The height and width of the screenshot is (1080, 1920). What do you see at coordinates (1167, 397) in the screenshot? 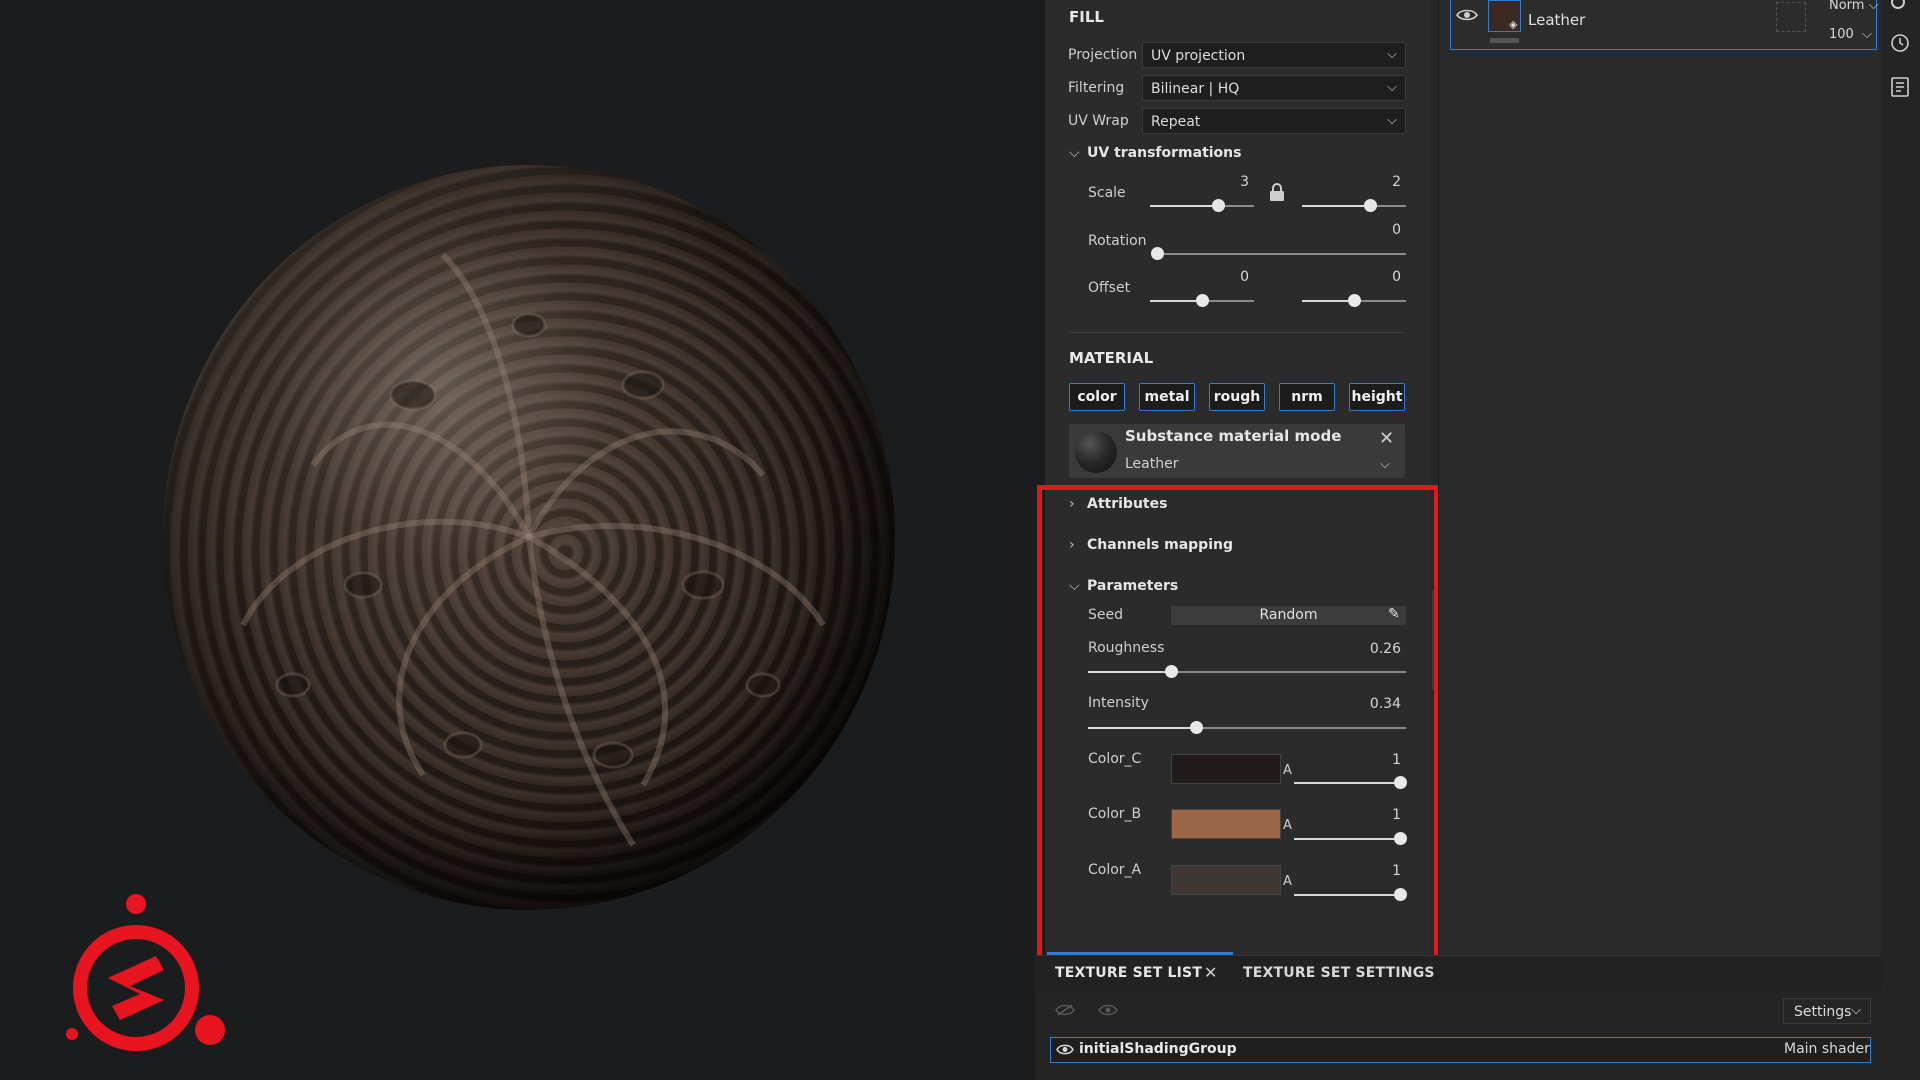
I see `channel-metal-button: metal` at bounding box center [1167, 397].